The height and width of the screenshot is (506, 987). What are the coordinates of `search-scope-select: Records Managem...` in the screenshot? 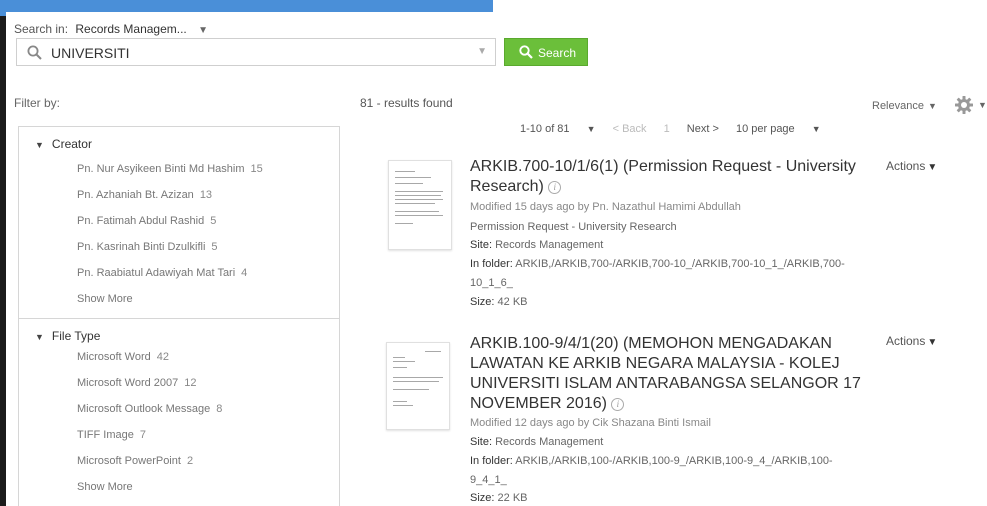 It's located at (130, 29).